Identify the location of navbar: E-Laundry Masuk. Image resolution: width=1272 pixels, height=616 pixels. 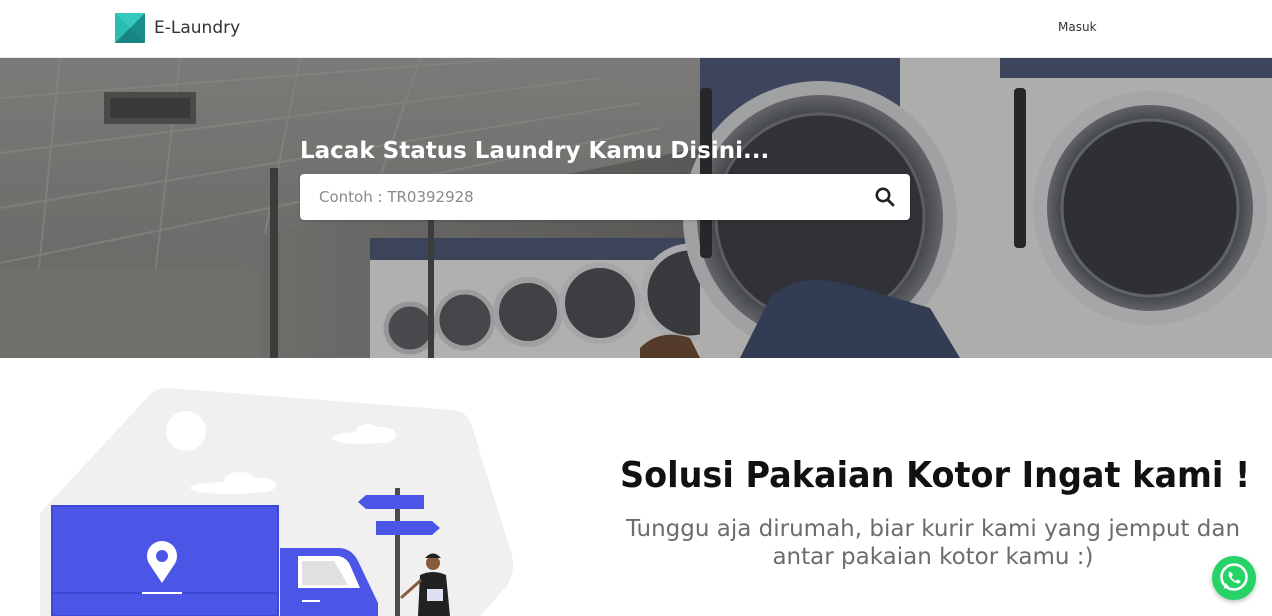
(636, 29).